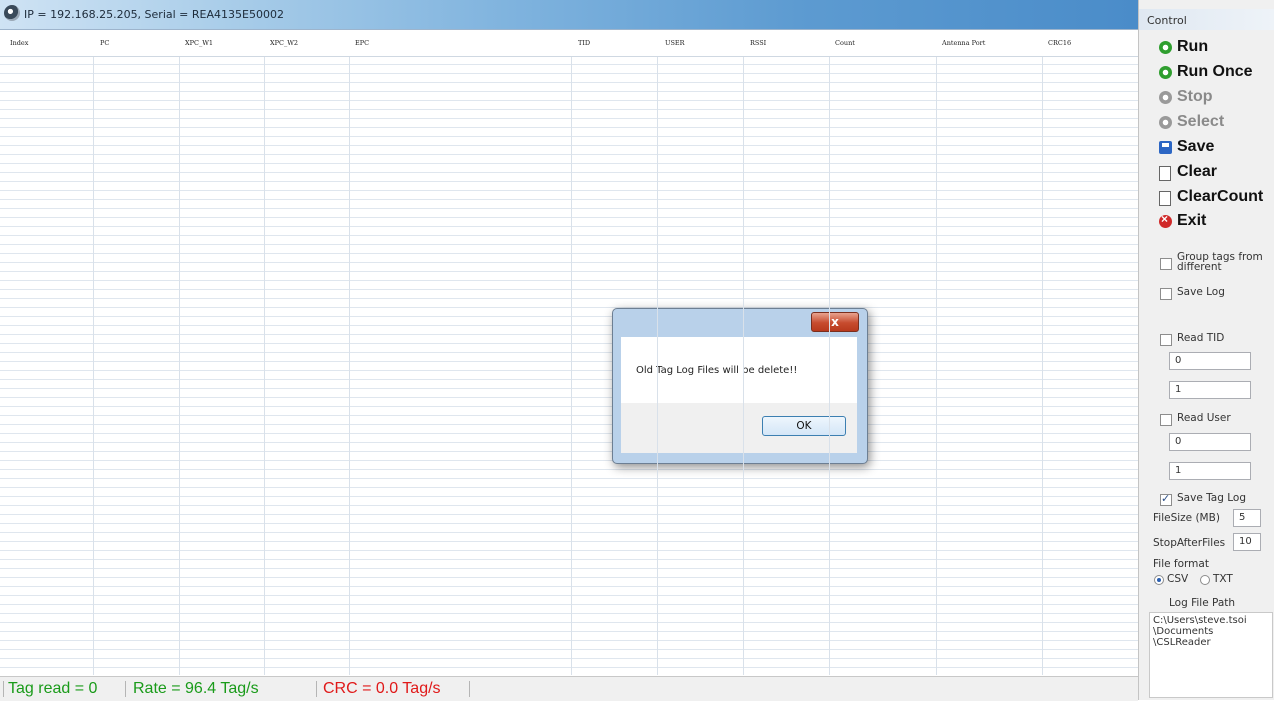 The width and height of the screenshot is (1274, 701). I want to click on dialog-message: Old Tag Log Files will be delete!!, so click(717, 370).